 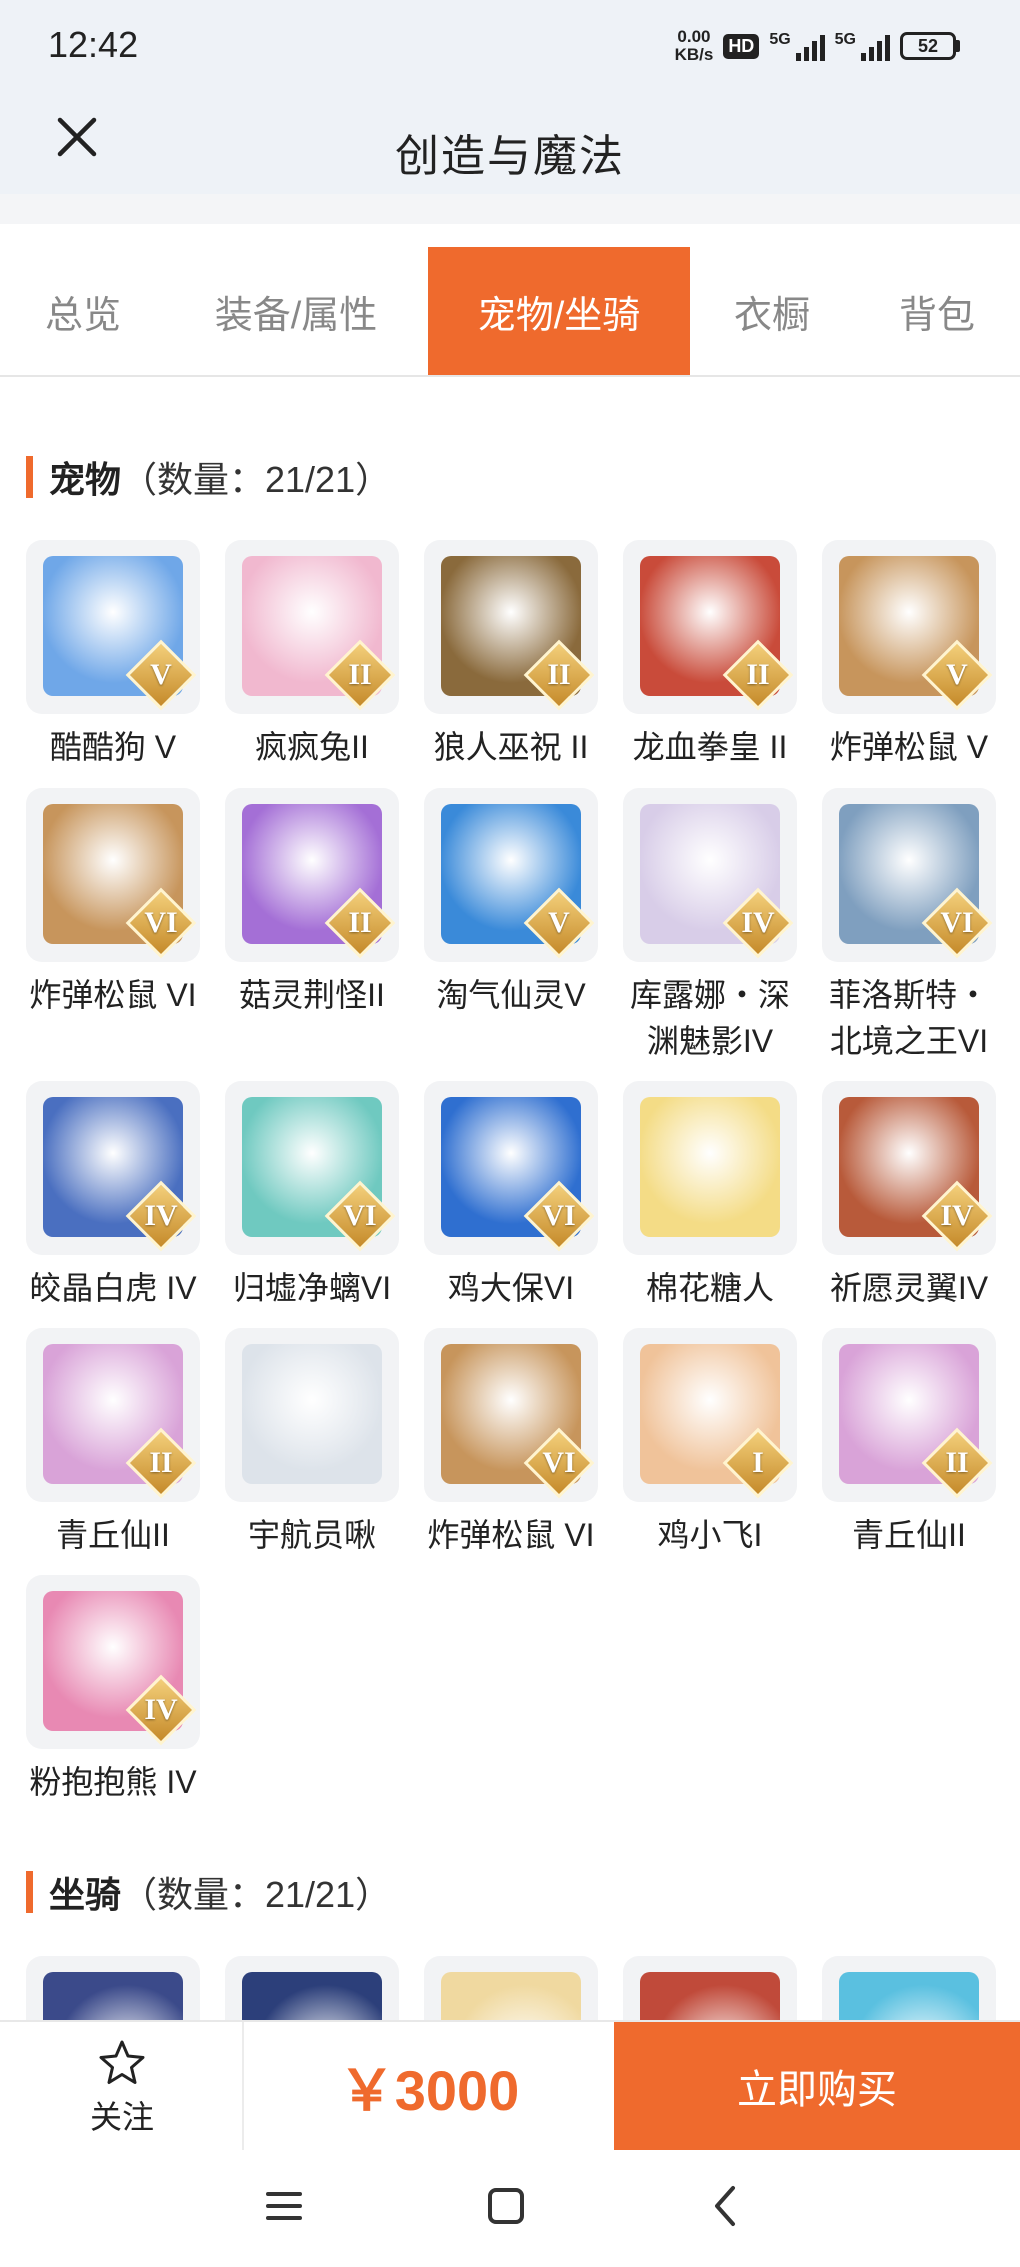 I want to click on pet-name: 鸡大保VI, so click(x=511, y=1288).